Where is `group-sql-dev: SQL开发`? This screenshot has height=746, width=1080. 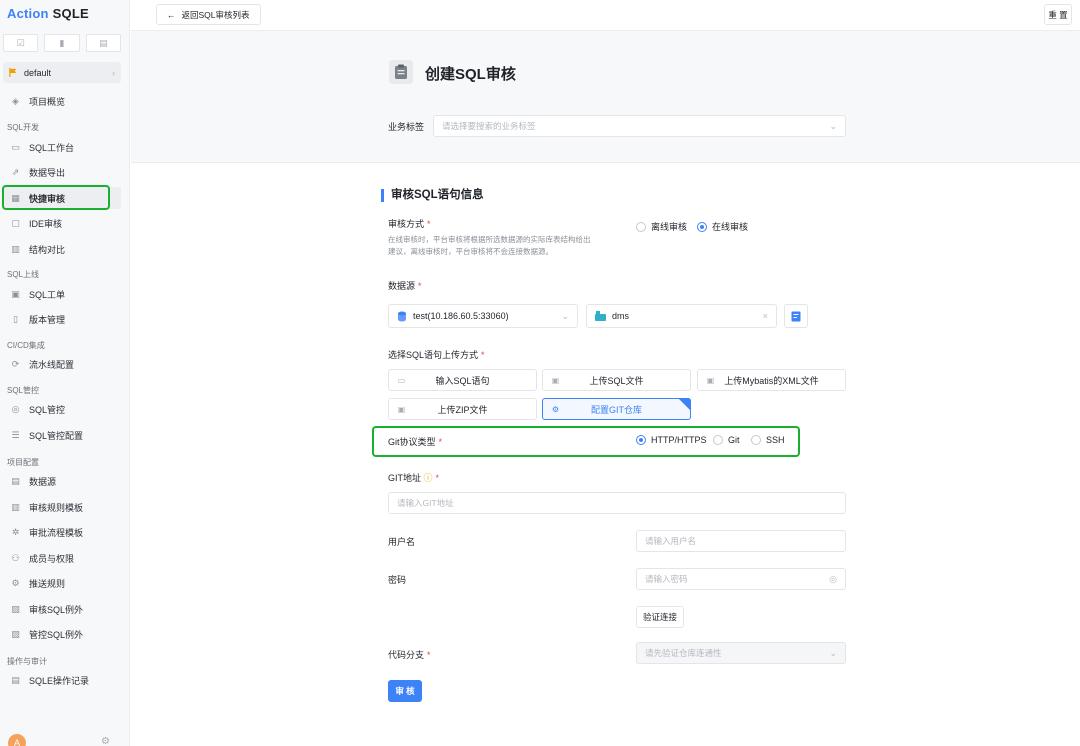 group-sql-dev: SQL开发 is located at coordinates (23, 127).